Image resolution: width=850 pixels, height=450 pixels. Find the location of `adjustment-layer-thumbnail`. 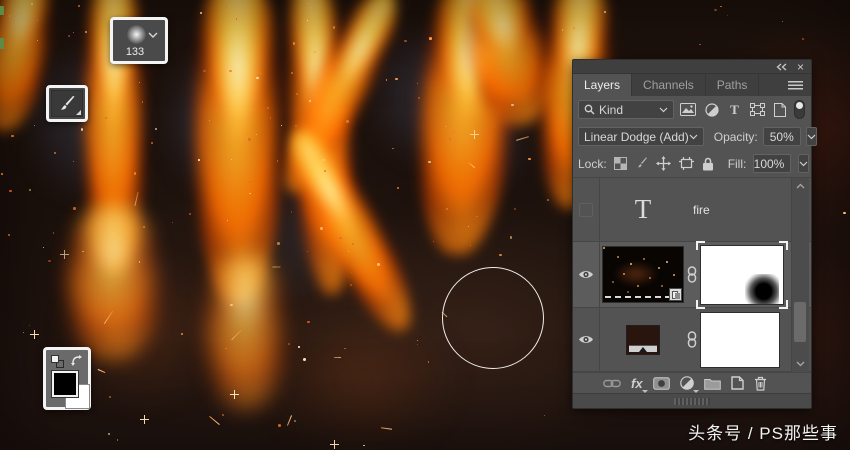

adjustment-layer-thumbnail is located at coordinates (643, 339).